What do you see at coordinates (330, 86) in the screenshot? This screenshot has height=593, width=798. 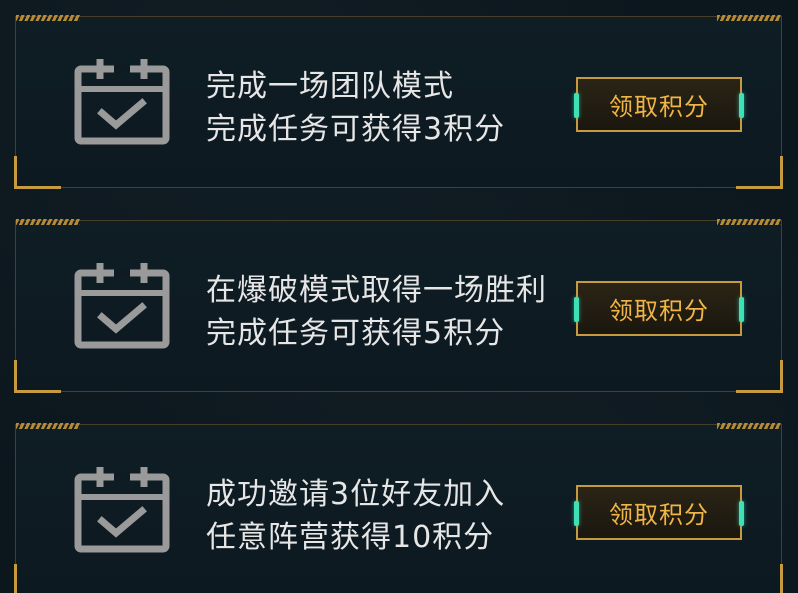 I see `task-title: 完成一场团队模式` at bounding box center [330, 86].